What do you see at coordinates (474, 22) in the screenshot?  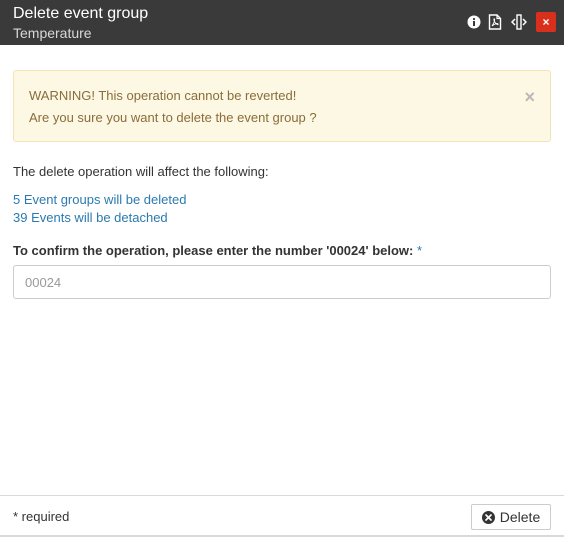 I see `info-icon` at bounding box center [474, 22].